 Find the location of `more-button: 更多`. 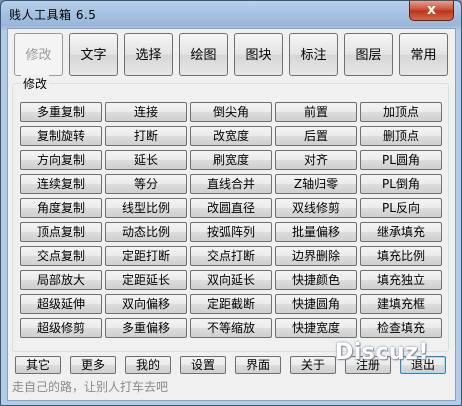

more-button: 更多 is located at coordinates (93, 365).